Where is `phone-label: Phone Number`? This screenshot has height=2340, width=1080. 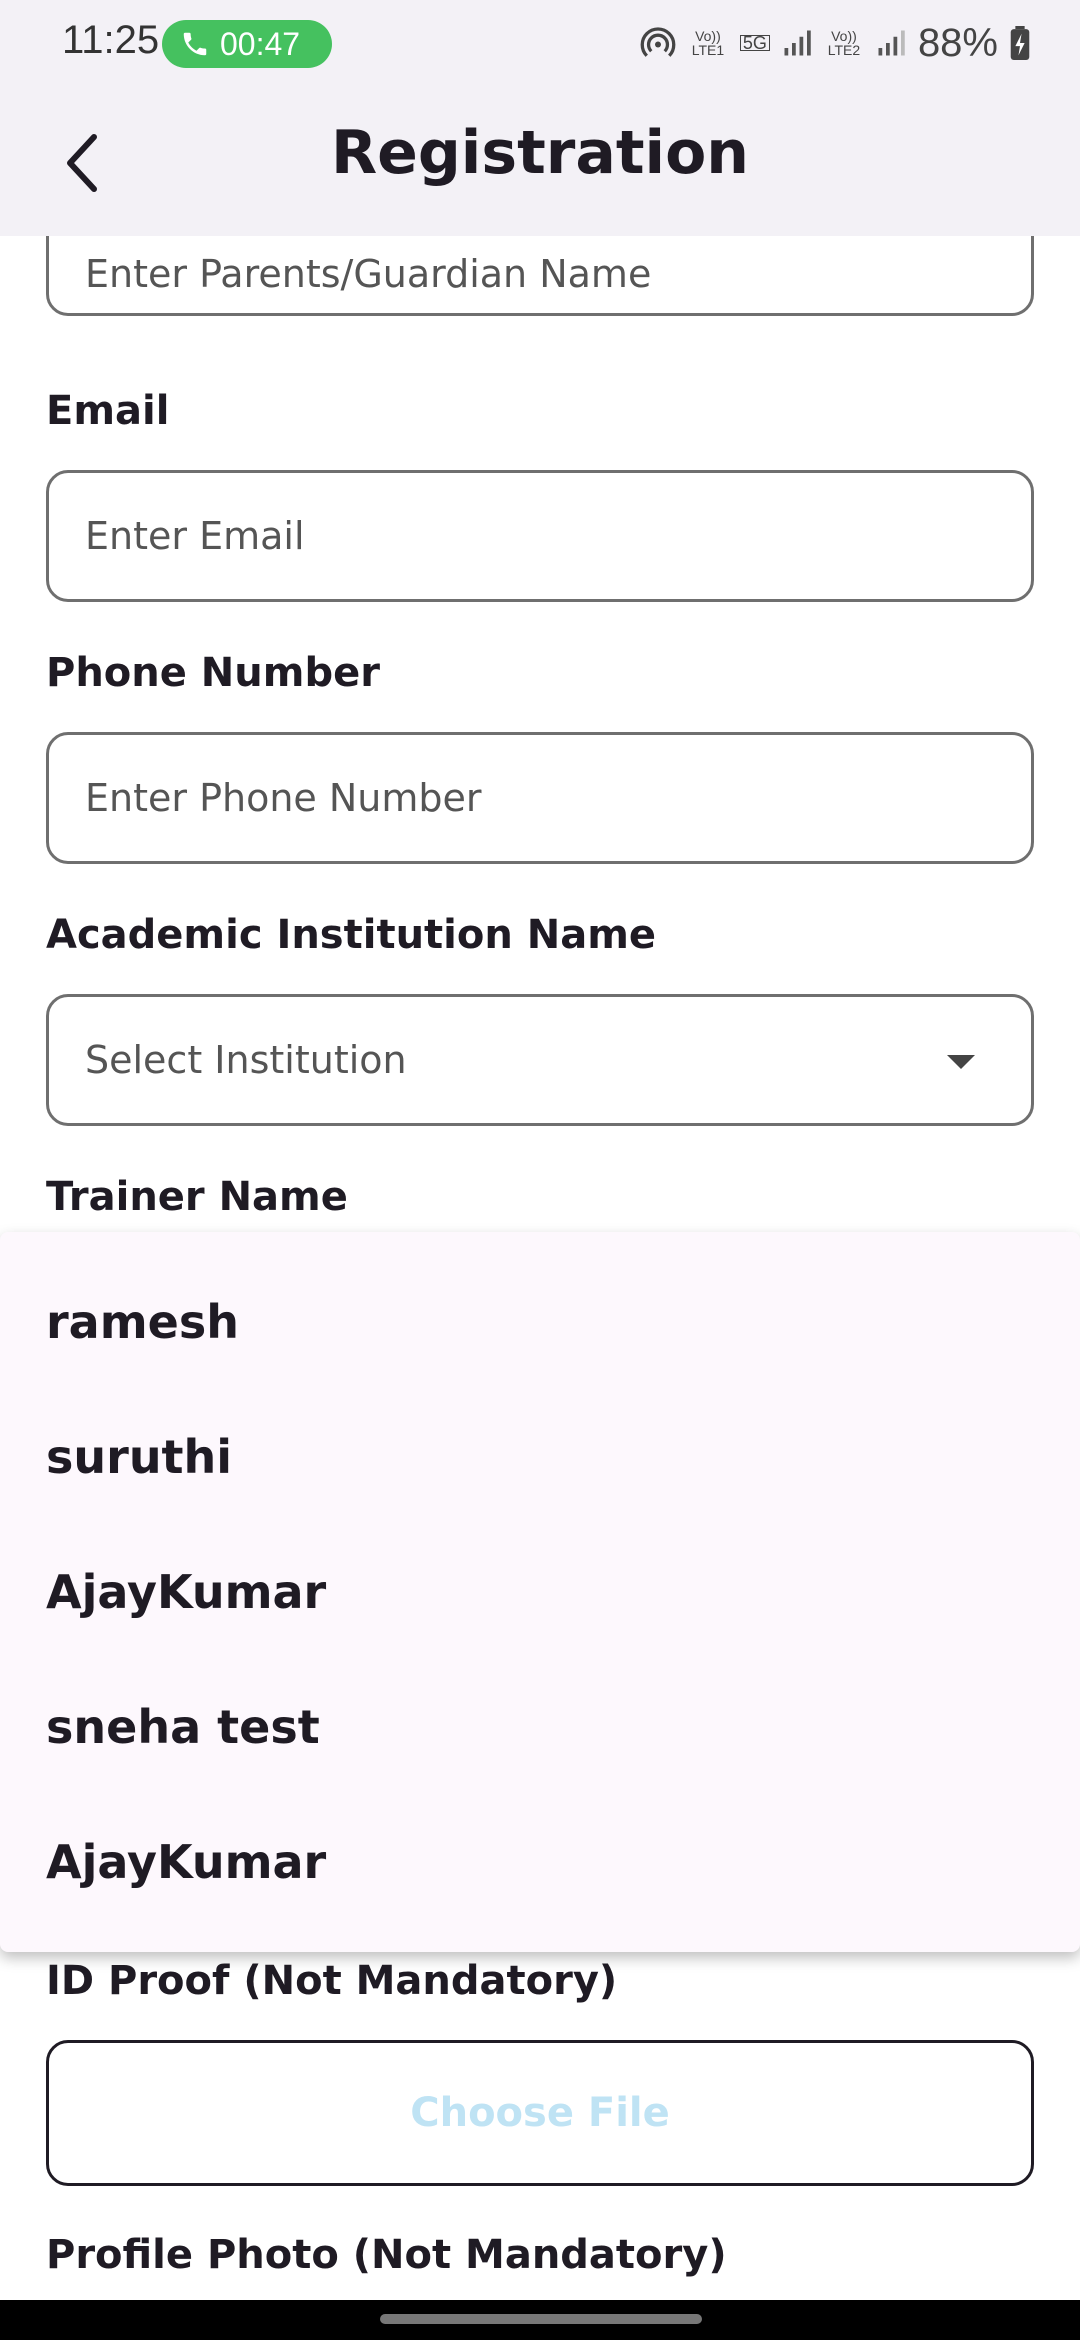 phone-label: Phone Number is located at coordinates (213, 673).